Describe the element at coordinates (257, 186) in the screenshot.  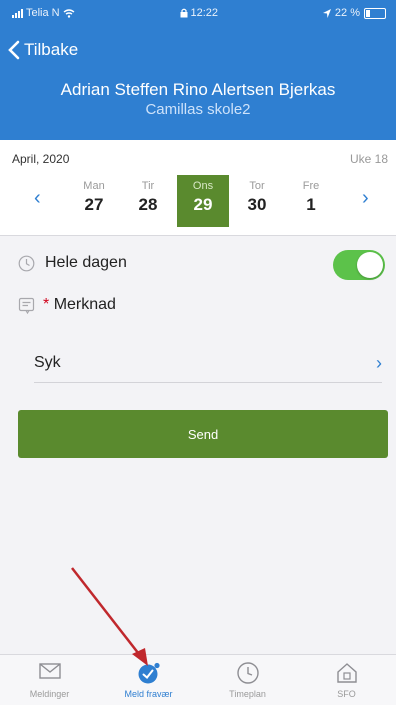
I see `day-name: Tor` at that location.